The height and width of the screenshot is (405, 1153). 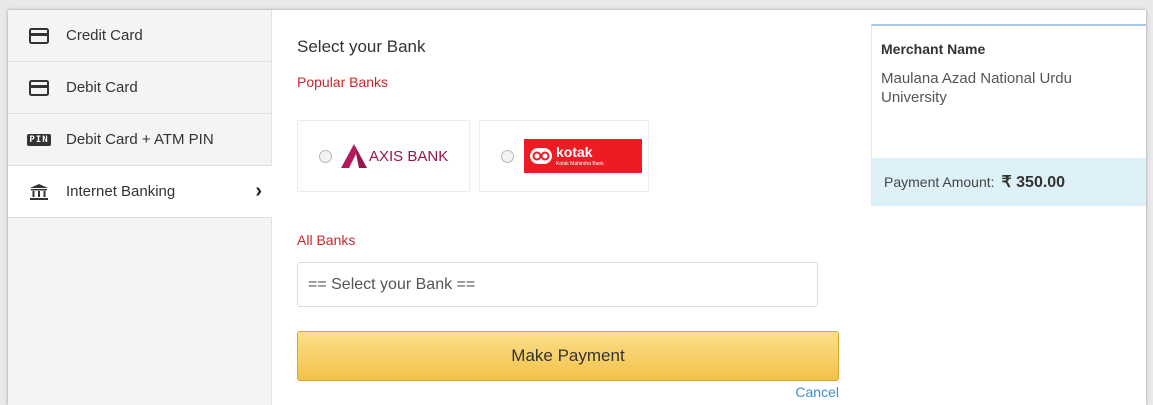 What do you see at coordinates (326, 240) in the screenshot?
I see `all-banks-label: All Banks` at bounding box center [326, 240].